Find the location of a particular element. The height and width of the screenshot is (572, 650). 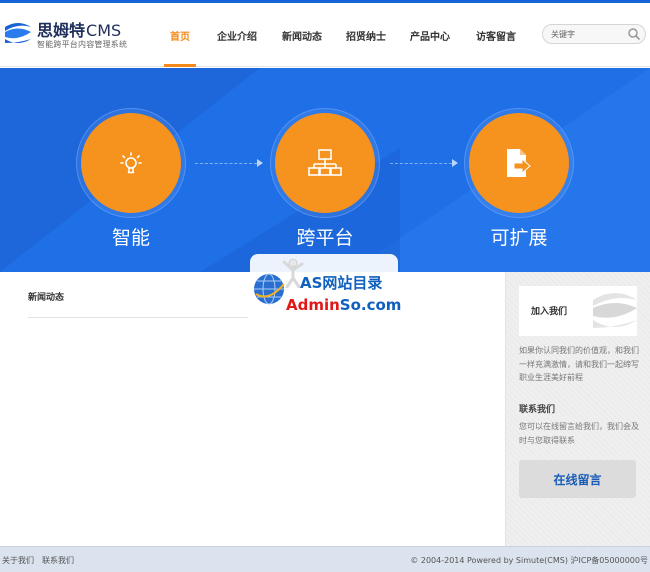

nav-home: 首页 is located at coordinates (180, 35).